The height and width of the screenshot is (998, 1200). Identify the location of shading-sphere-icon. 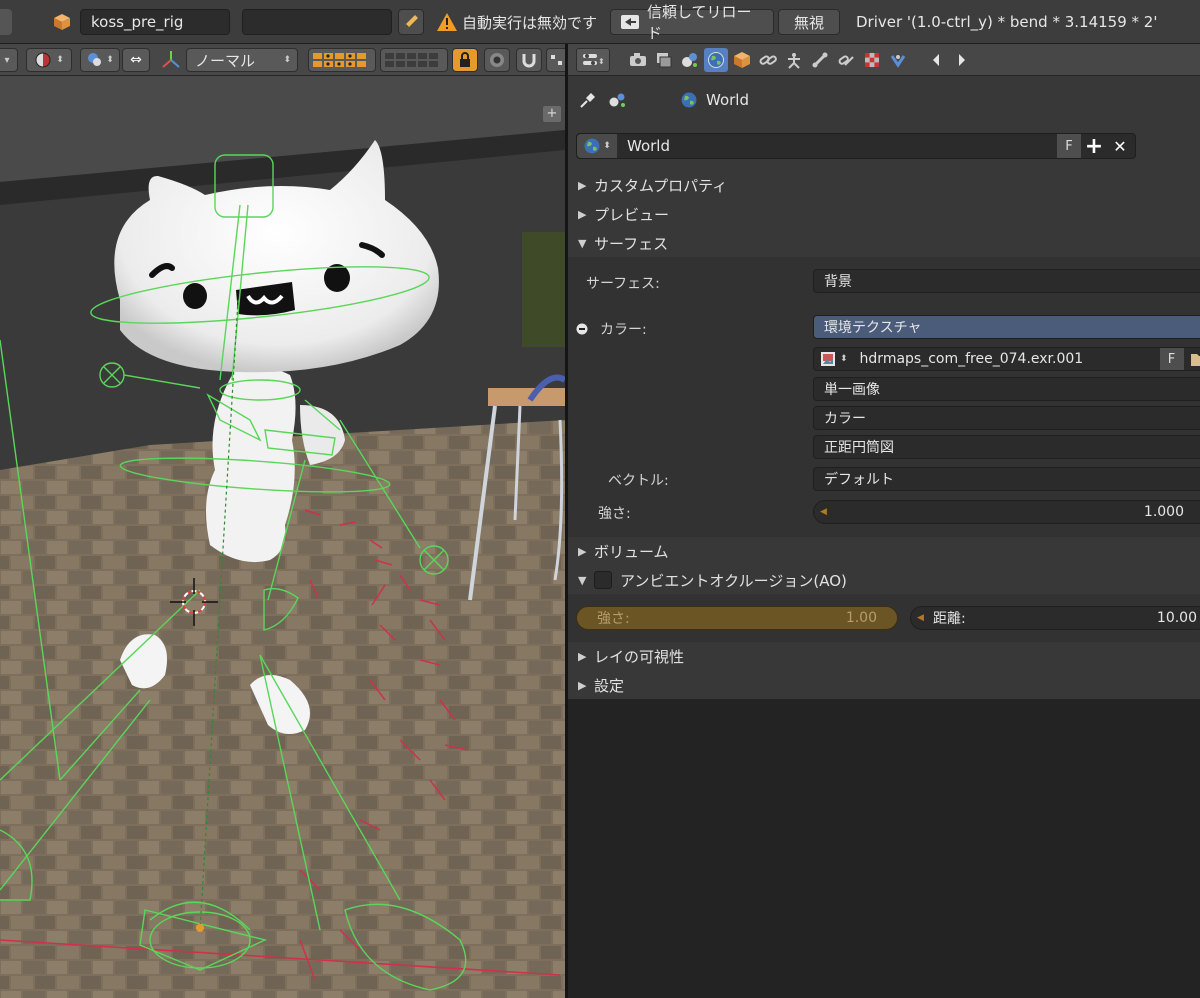
(43, 60).